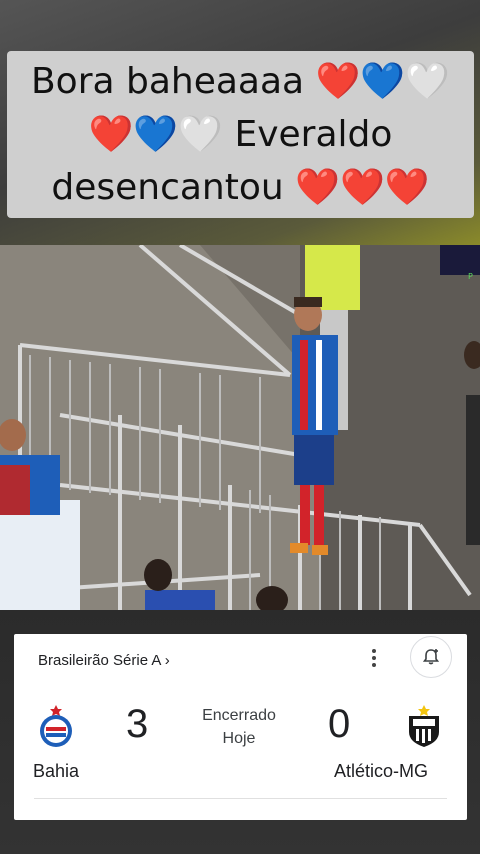 This screenshot has height=854, width=480. I want to click on away-score: 0, so click(339, 724).